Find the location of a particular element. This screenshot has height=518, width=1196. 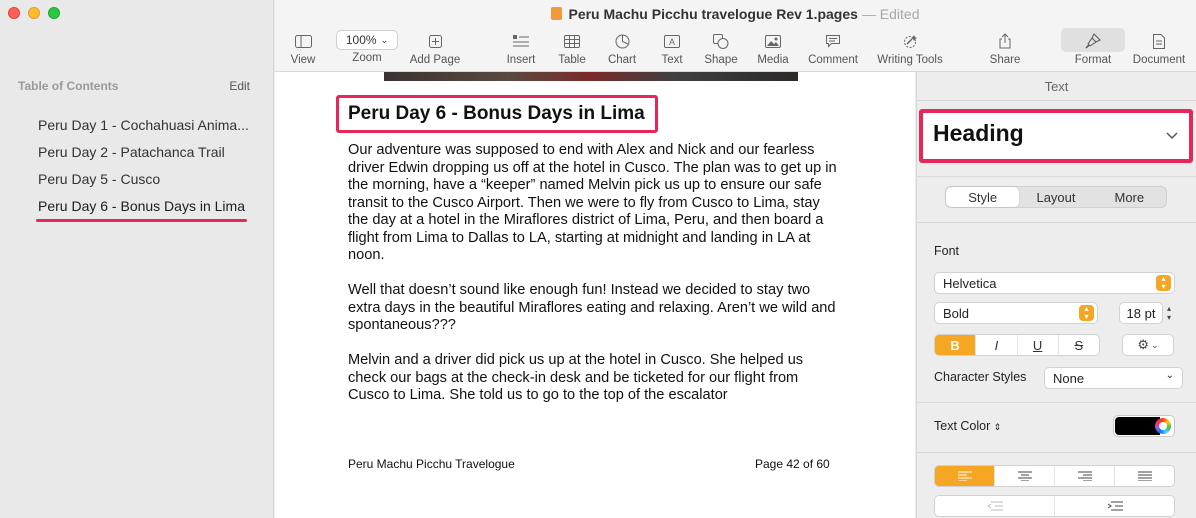

text-button: A Text is located at coordinates (672, 48).